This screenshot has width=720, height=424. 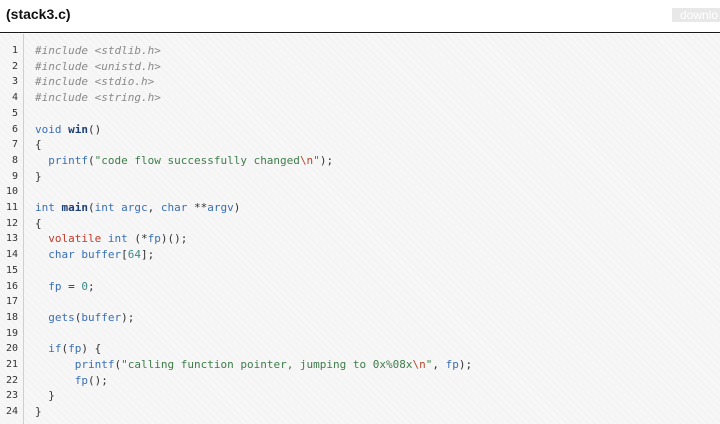 I want to click on line-number: 22, so click(x=11, y=380).